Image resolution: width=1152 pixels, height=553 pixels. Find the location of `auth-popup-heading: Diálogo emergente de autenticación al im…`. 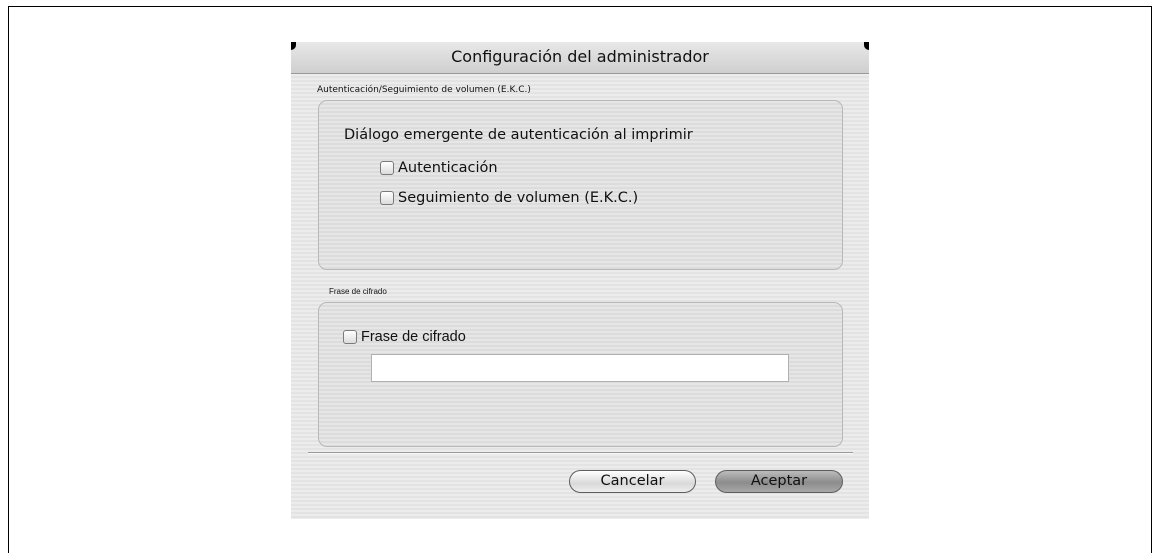

auth-popup-heading: Diálogo emergente de autenticación al im… is located at coordinates (518, 135).